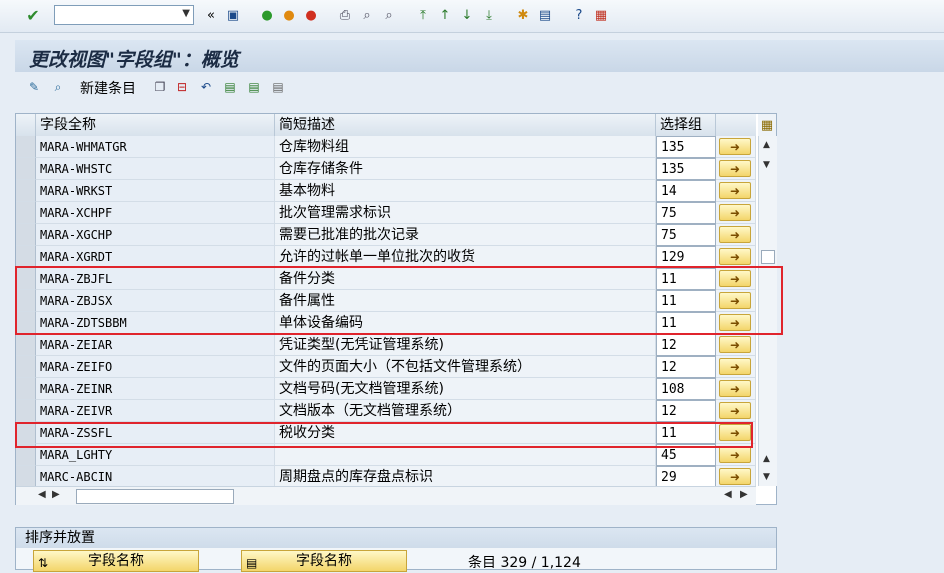 The width and height of the screenshot is (944, 573). Describe the element at coordinates (601, 15) in the screenshot. I see `layout-icon: ▦` at that location.